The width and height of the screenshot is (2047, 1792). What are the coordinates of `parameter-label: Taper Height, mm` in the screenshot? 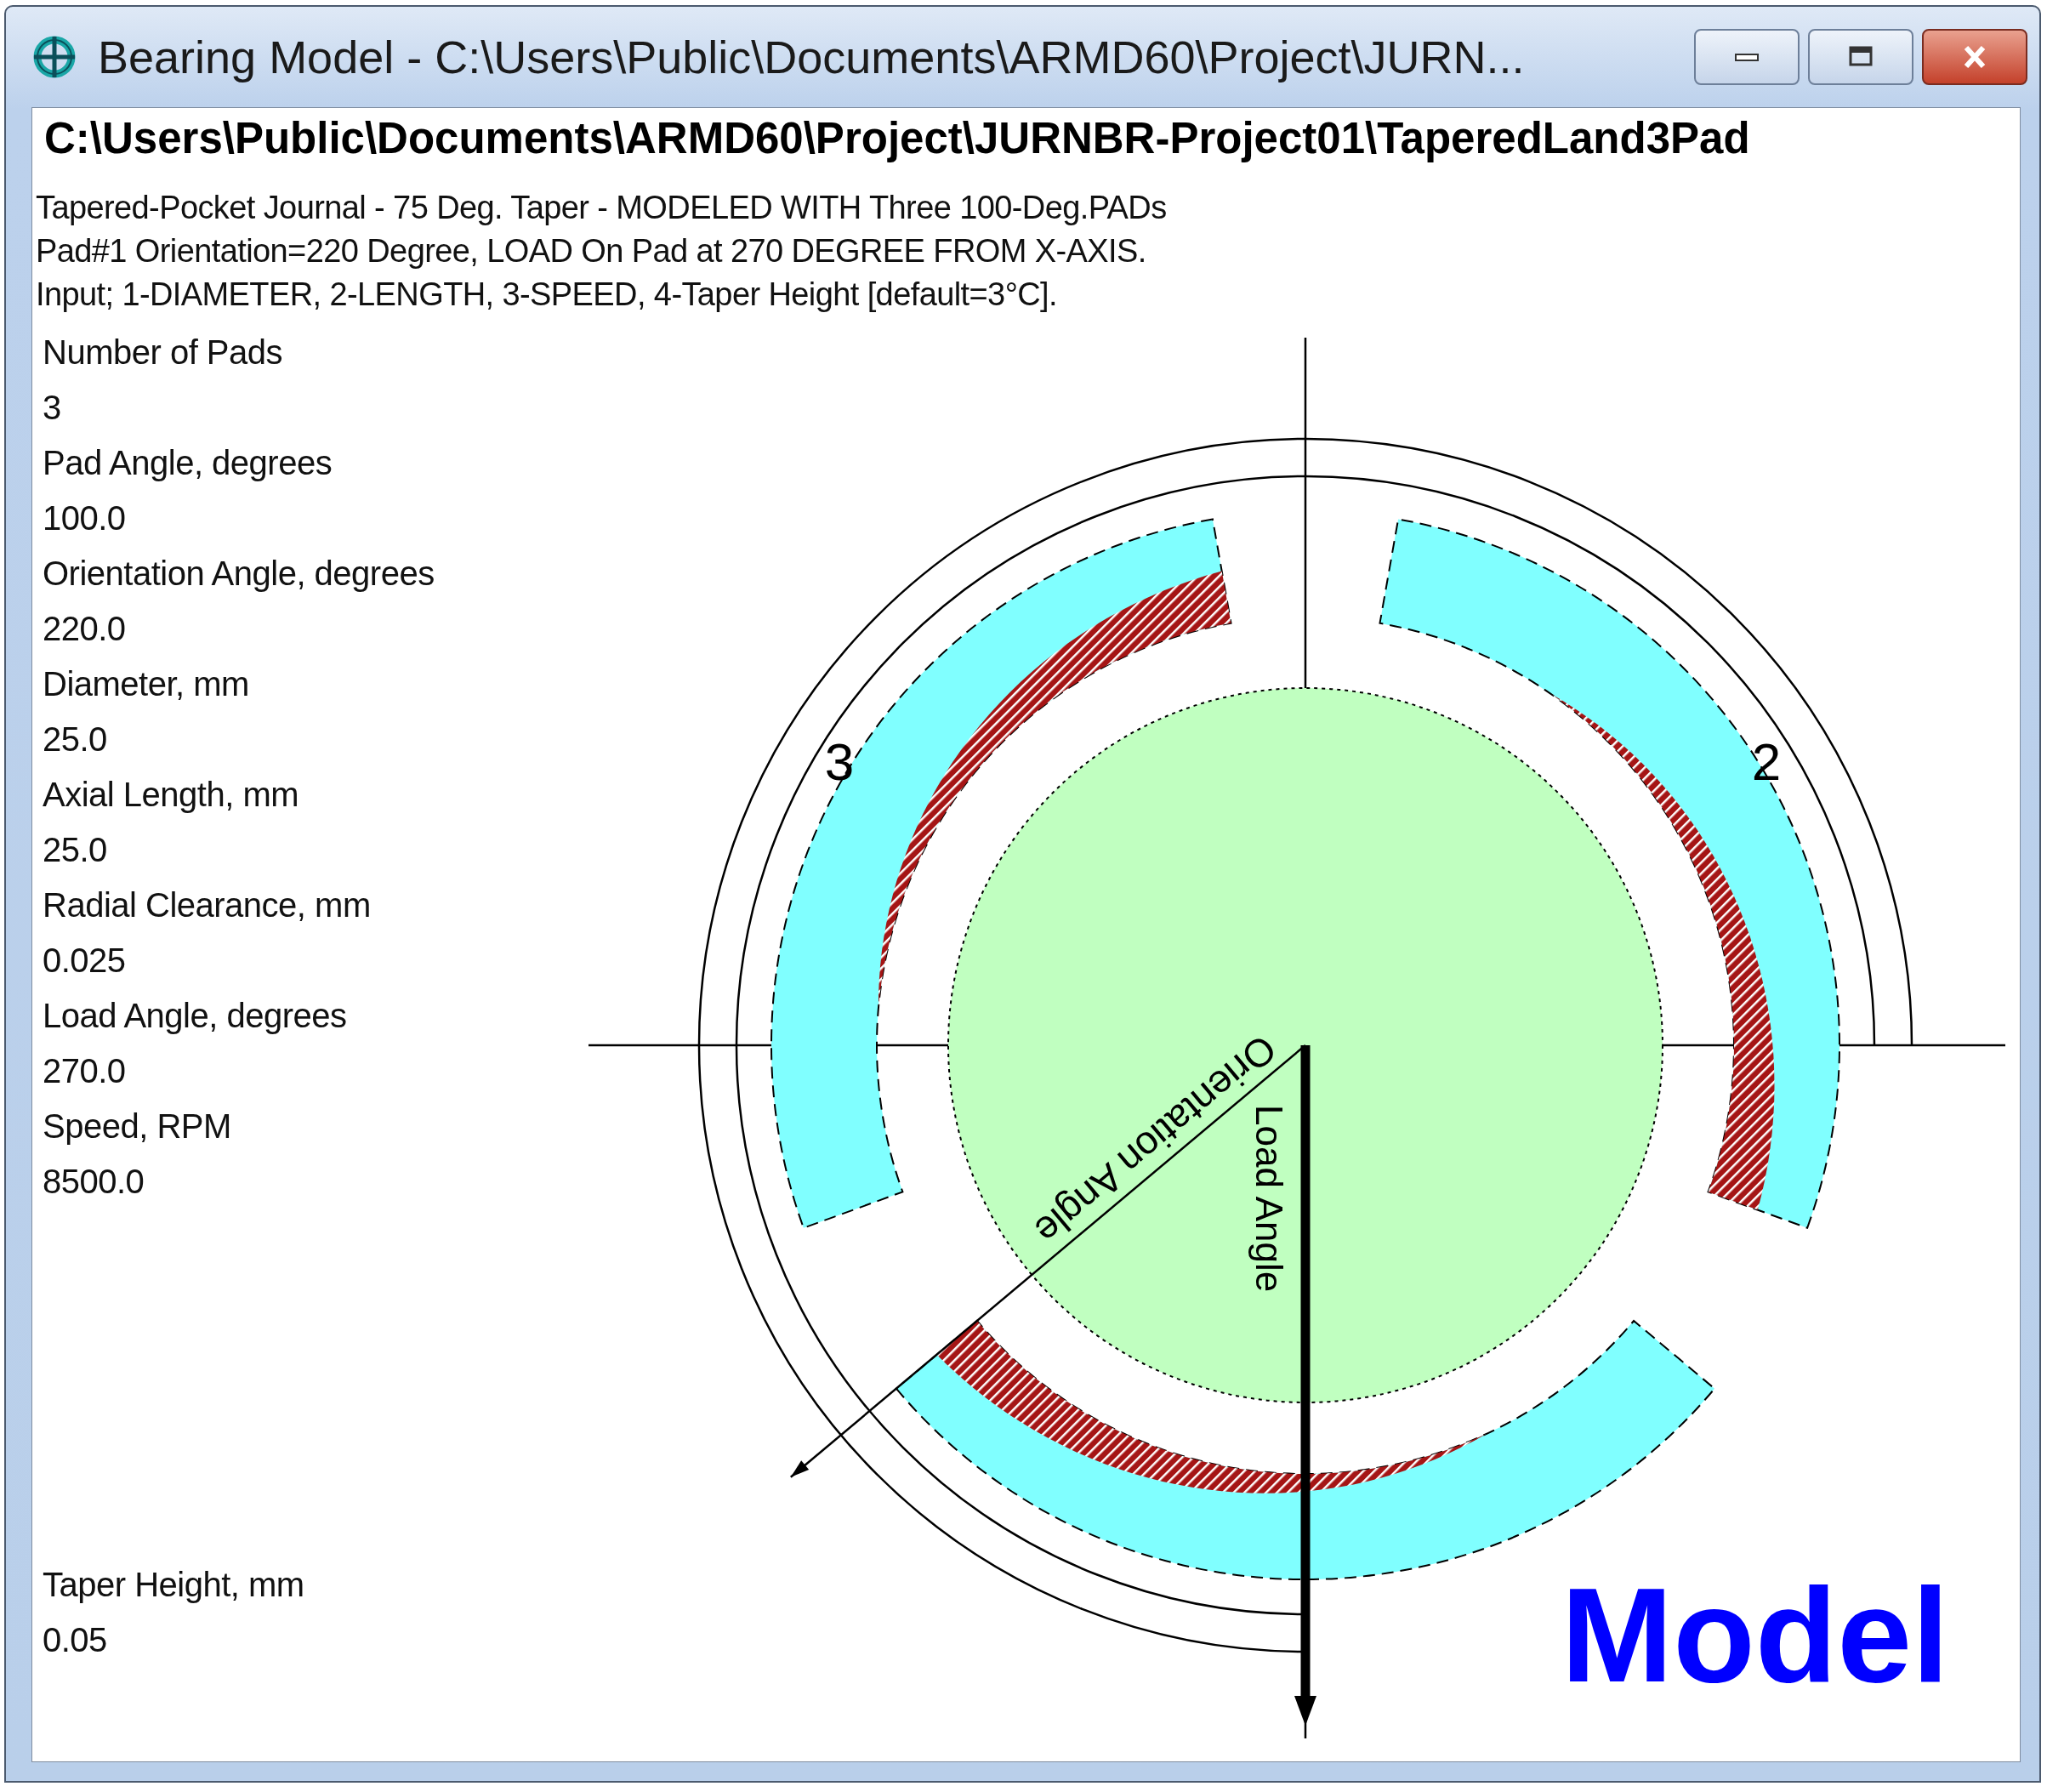 It's located at (174, 1585).